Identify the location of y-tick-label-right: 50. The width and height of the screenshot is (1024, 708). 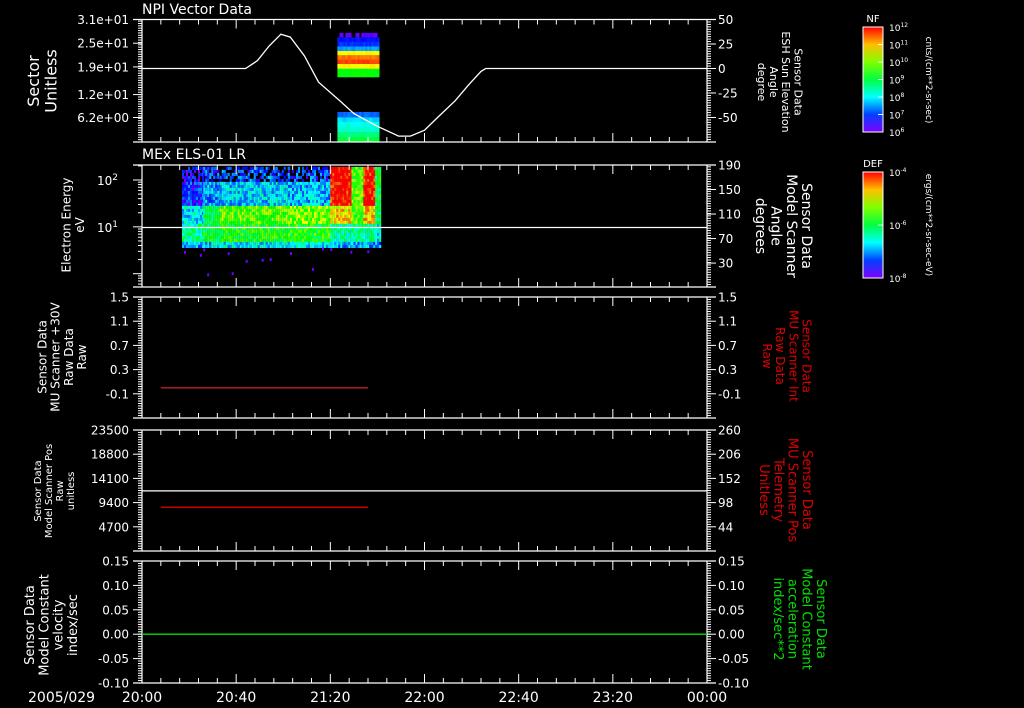
(725, 20).